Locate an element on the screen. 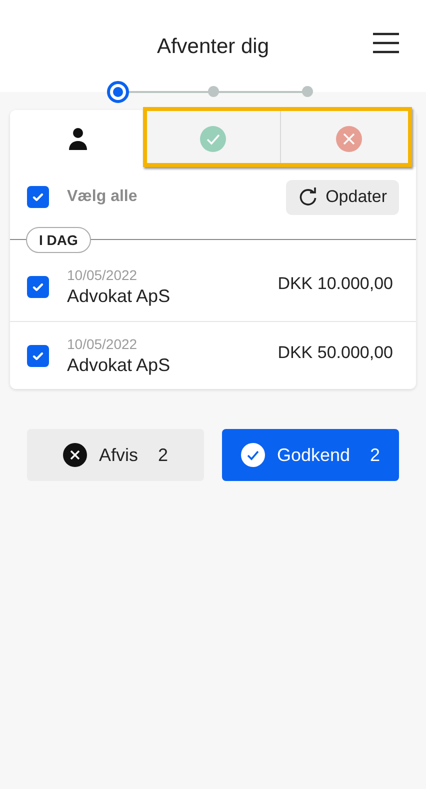  reject-button: Afvis 2 is located at coordinates (115, 455).